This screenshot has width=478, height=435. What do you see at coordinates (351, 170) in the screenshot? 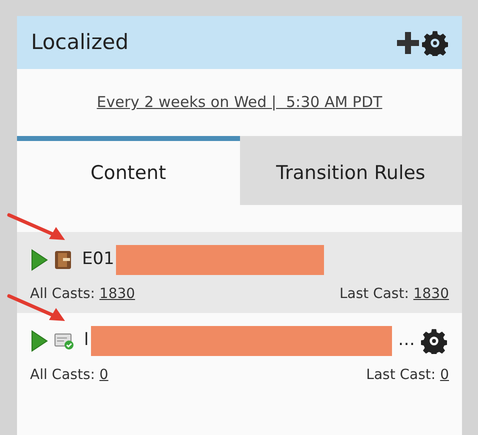
I see `tab: Transition Rules` at bounding box center [351, 170].